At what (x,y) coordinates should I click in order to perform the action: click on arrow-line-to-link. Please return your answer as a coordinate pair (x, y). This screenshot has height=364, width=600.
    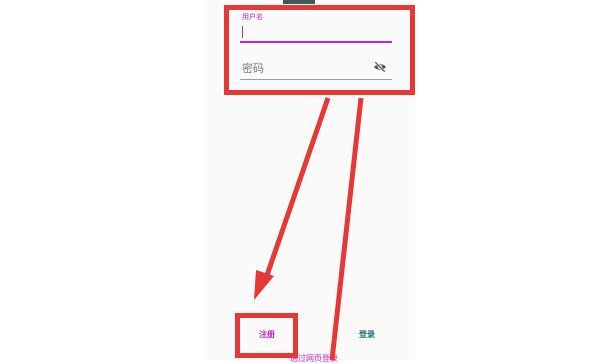
    Looking at the image, I should click on (346, 228).